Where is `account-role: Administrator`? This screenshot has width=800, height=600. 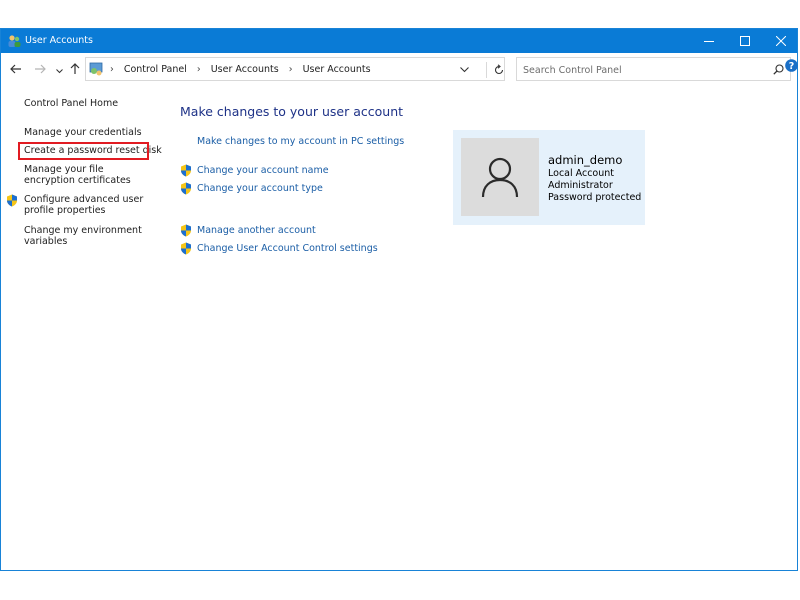 account-role: Administrator is located at coordinates (580, 185).